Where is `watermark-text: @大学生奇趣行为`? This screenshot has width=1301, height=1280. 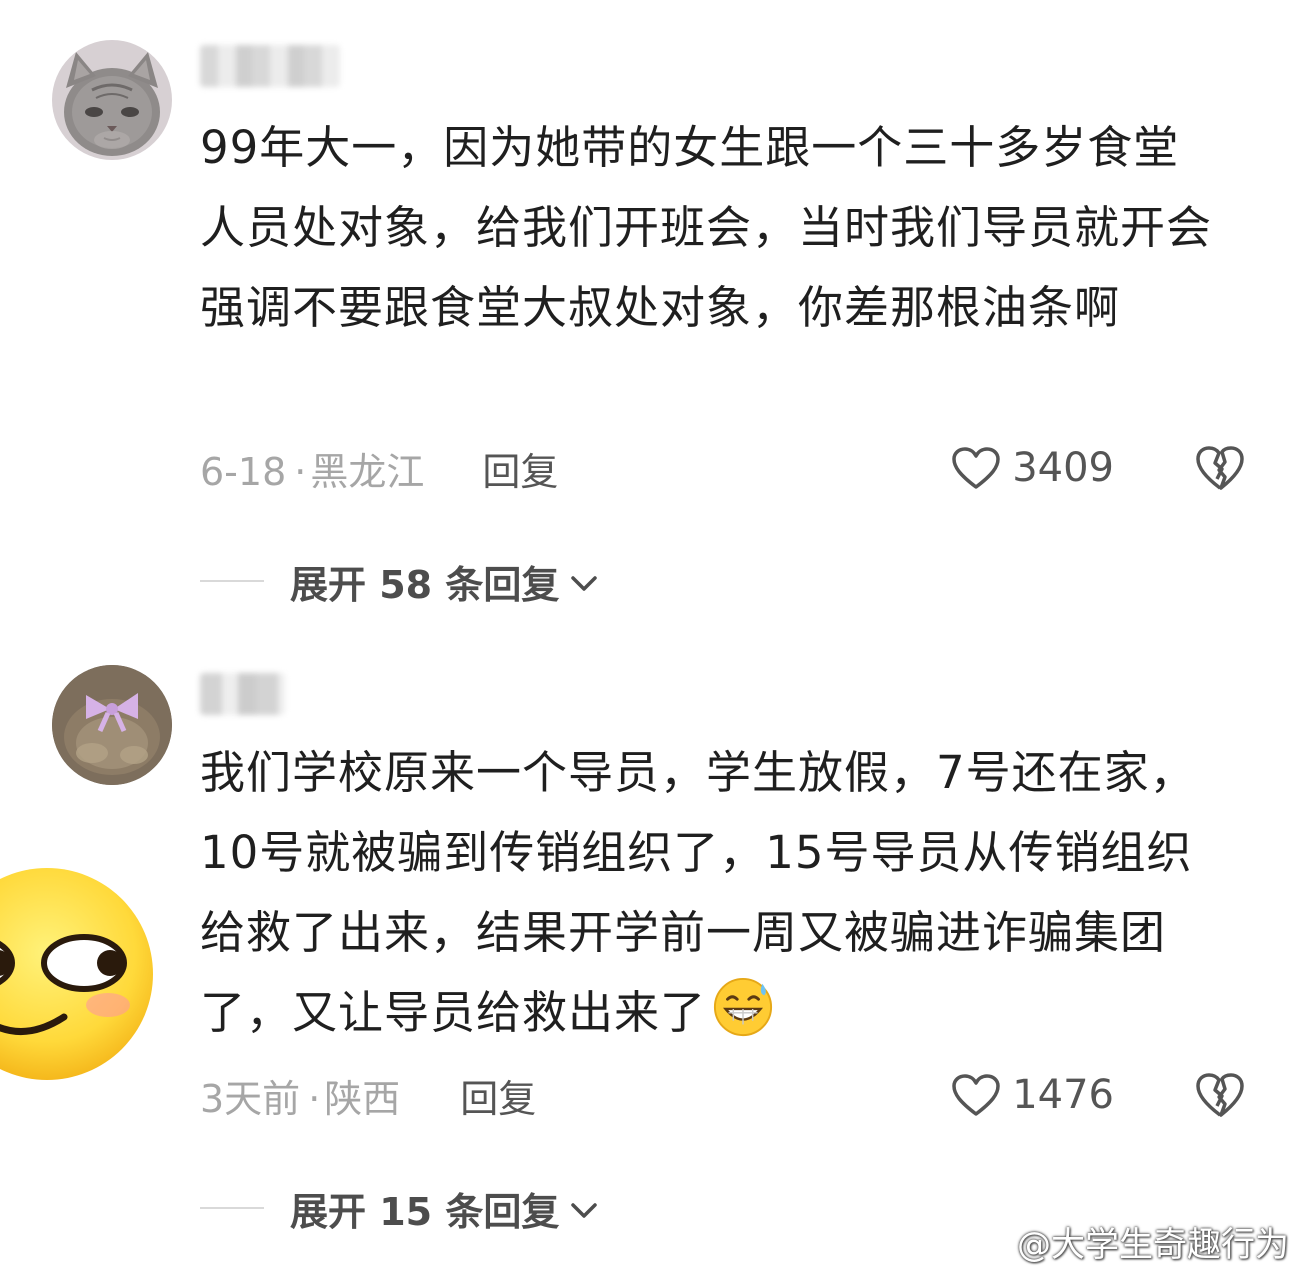
watermark-text: @大学生奇趣行为 is located at coordinates (1153, 1245).